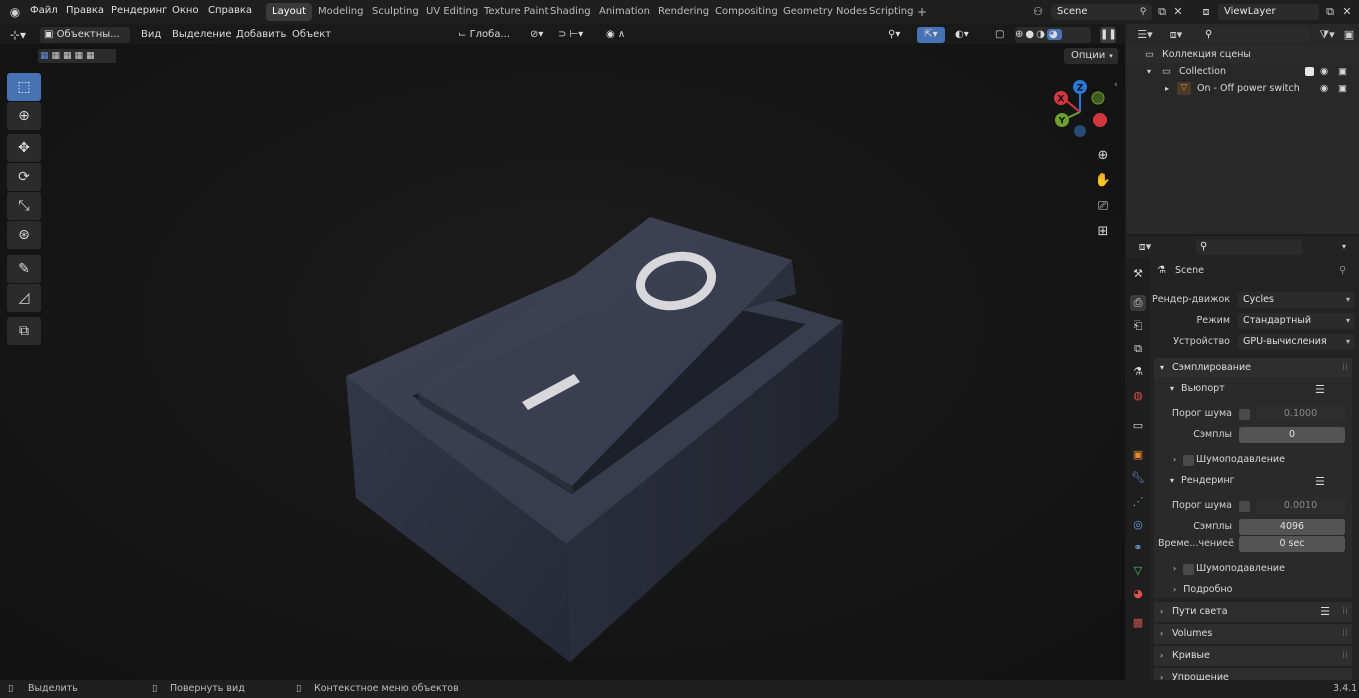 This screenshot has width=1359, height=698. I want to click on viewport-denoise-header: ›, so click(1174, 459).